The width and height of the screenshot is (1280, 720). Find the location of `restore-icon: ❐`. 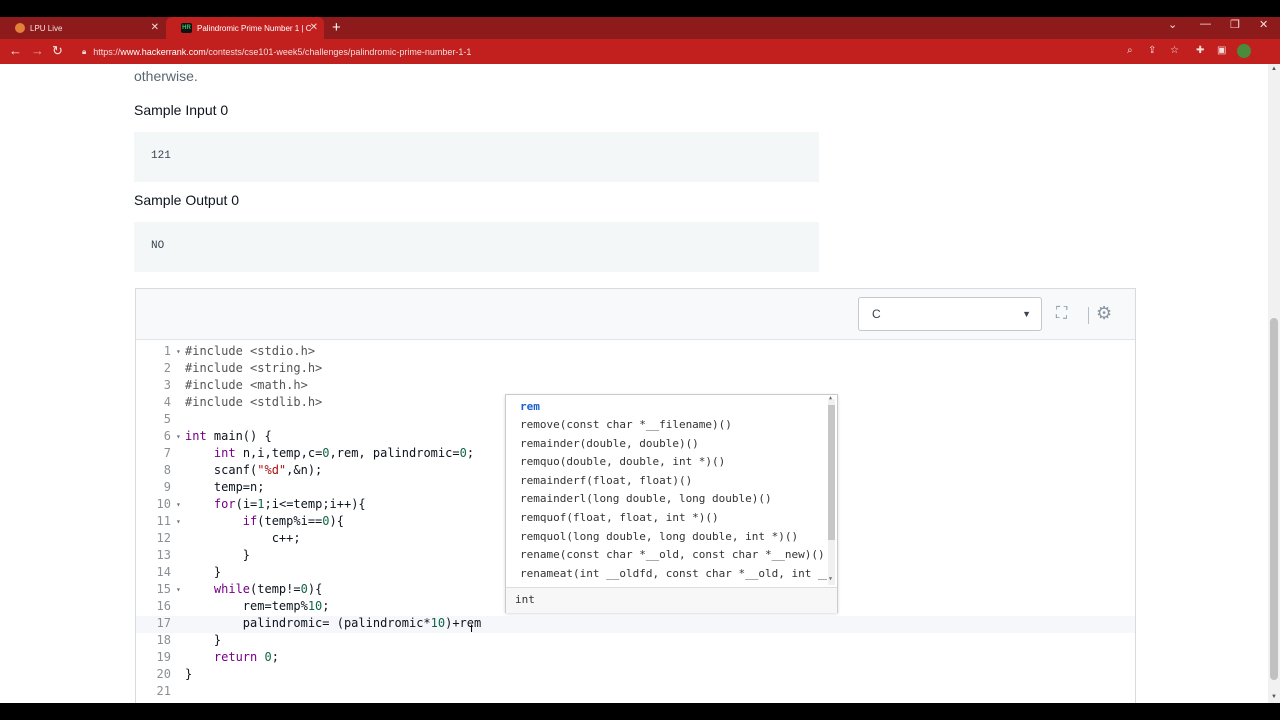

restore-icon: ❐ is located at coordinates (1235, 24).